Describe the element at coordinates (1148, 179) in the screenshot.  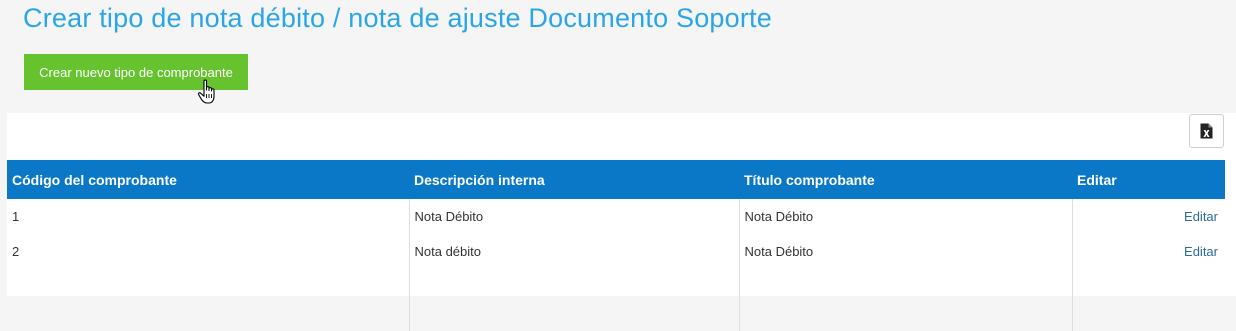
I see `column-header-edit: Editar` at that location.